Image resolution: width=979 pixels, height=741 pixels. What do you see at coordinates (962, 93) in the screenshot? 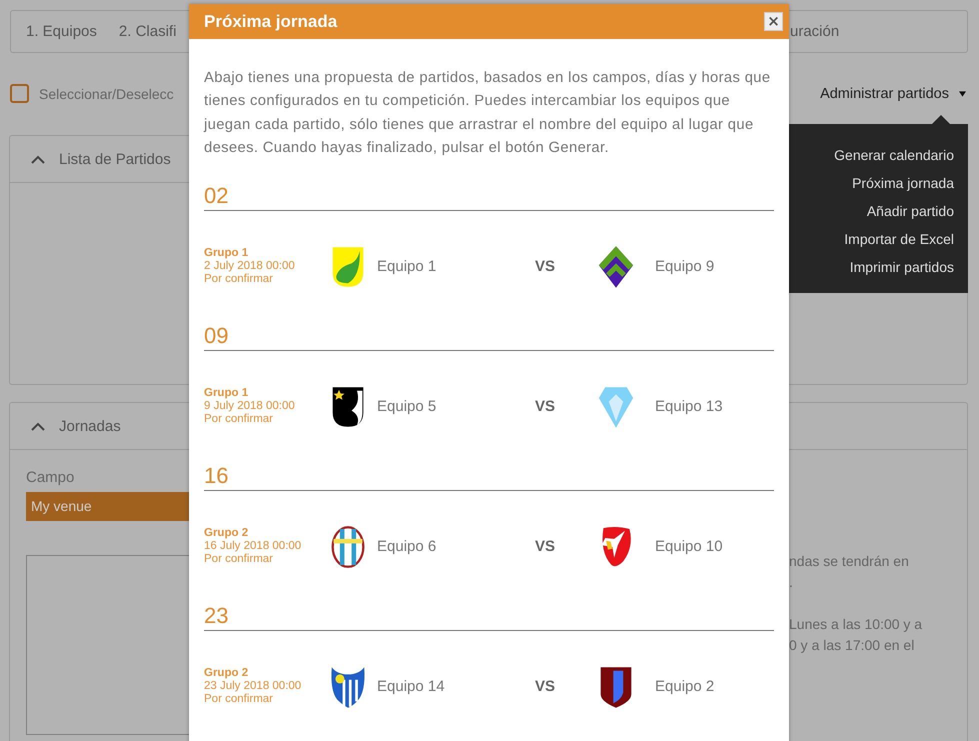
I see `caret-icon` at bounding box center [962, 93].